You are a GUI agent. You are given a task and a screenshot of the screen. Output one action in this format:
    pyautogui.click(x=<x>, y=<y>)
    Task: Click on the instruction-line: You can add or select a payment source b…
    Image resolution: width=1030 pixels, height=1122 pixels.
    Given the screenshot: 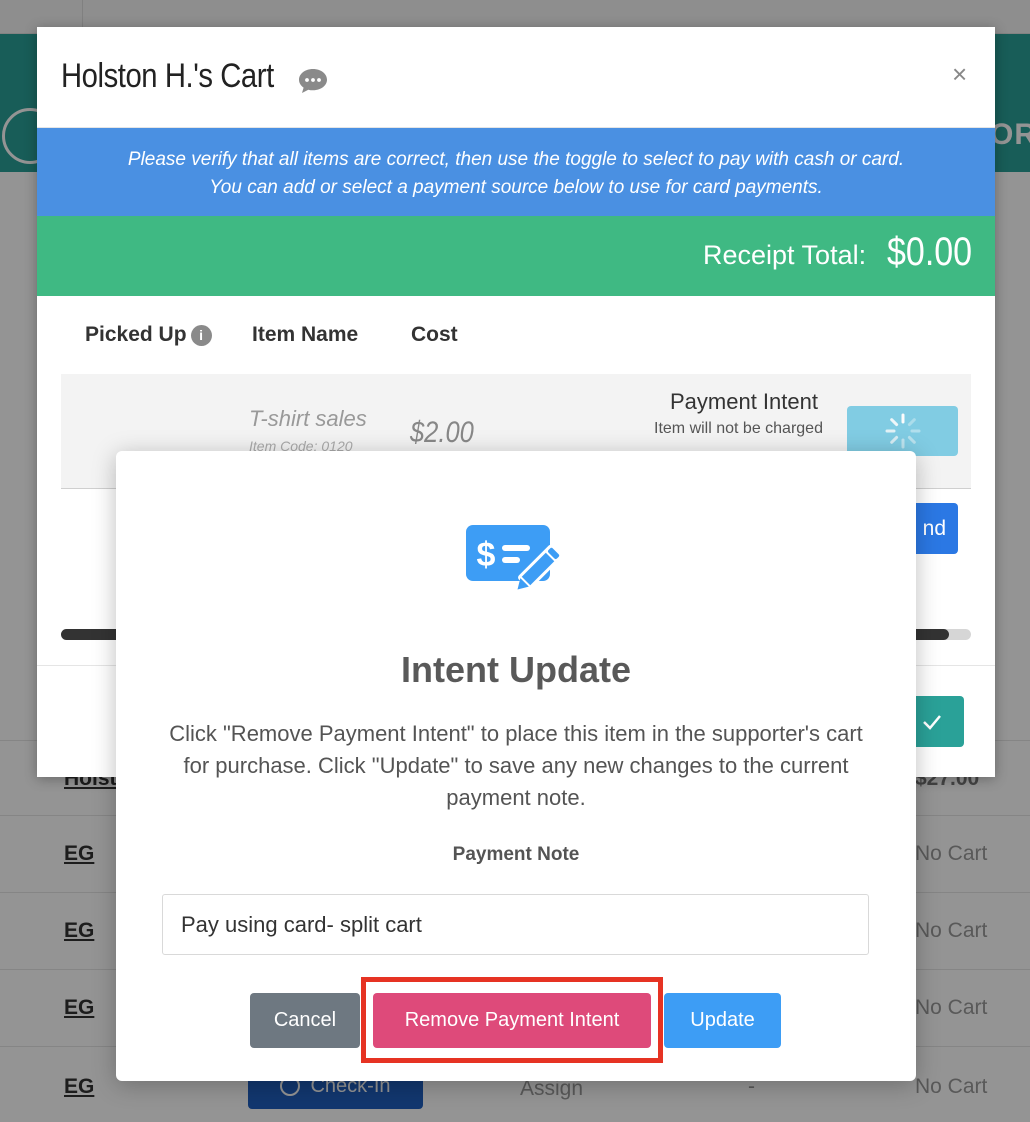 What is the action you would take?
    pyautogui.click(x=516, y=187)
    